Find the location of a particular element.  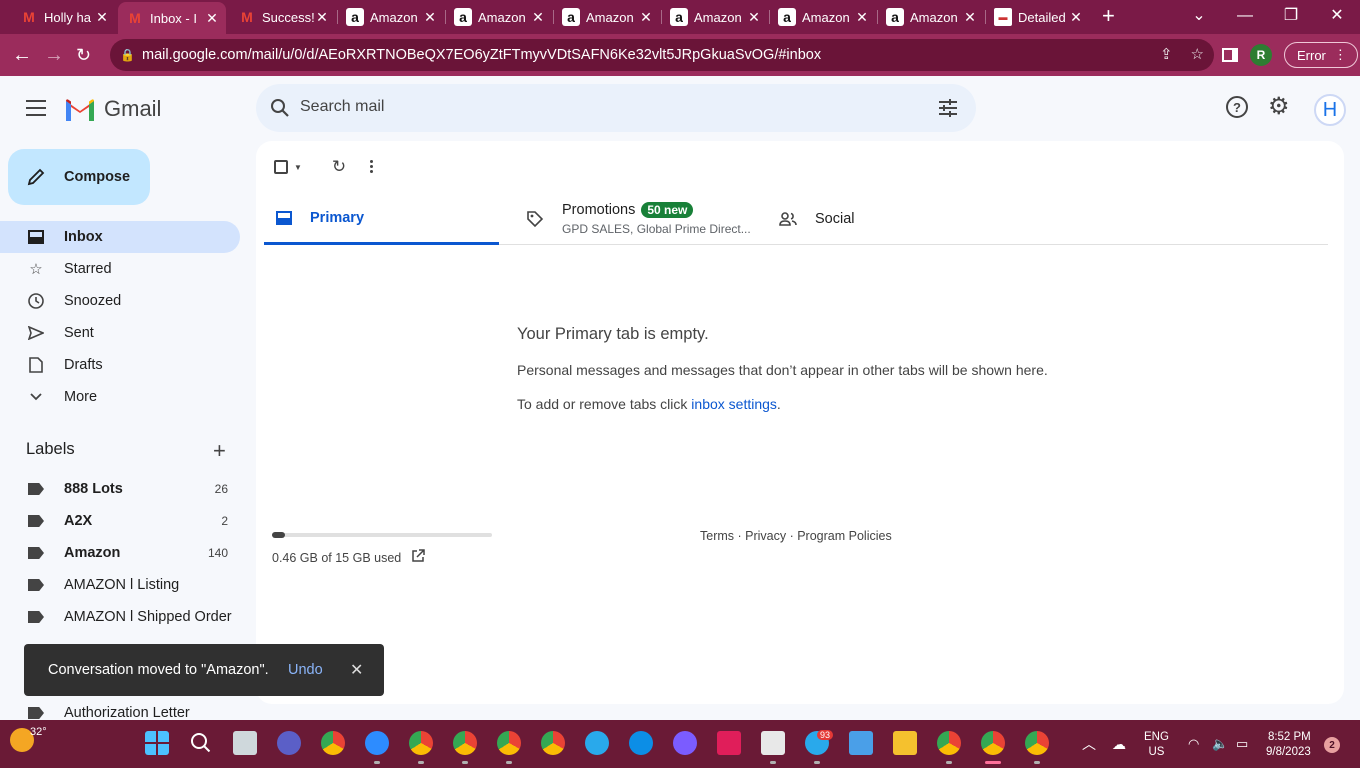

running-indicator is located at coordinates (817, 762).